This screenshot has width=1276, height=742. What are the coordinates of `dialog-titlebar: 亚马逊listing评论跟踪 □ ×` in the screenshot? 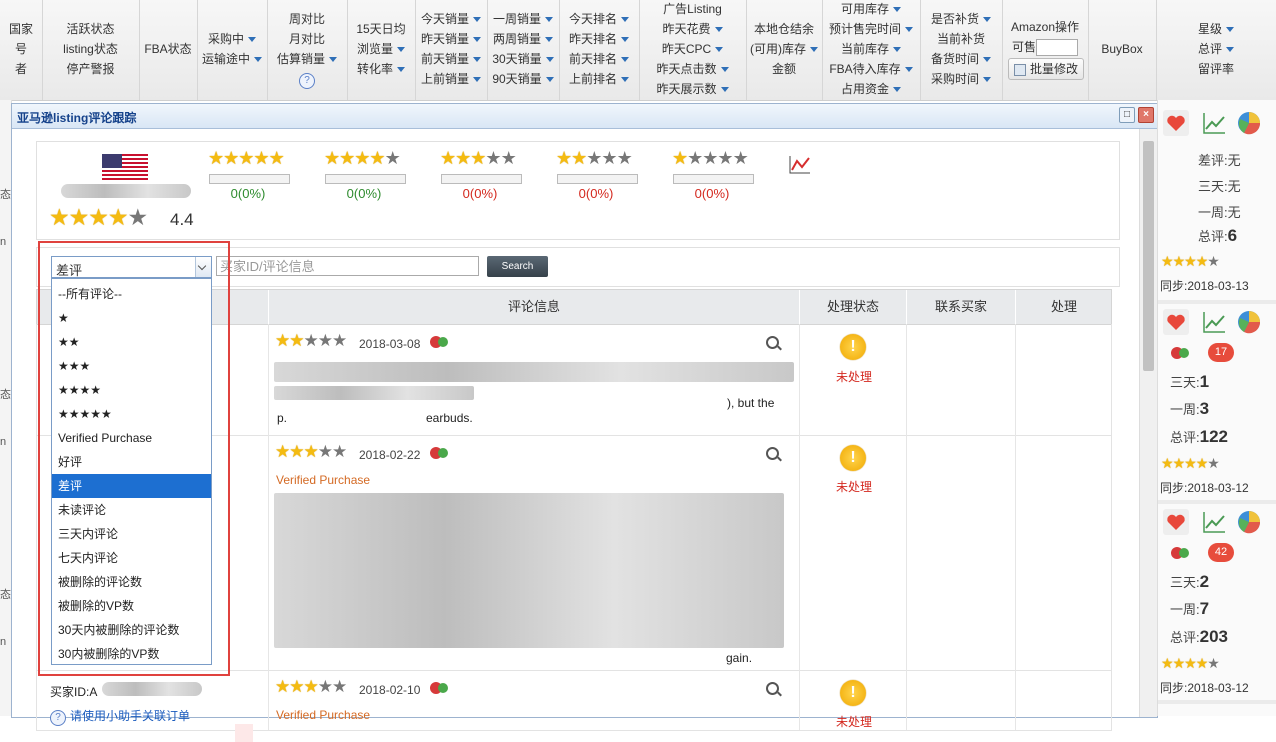 It's located at (584, 116).